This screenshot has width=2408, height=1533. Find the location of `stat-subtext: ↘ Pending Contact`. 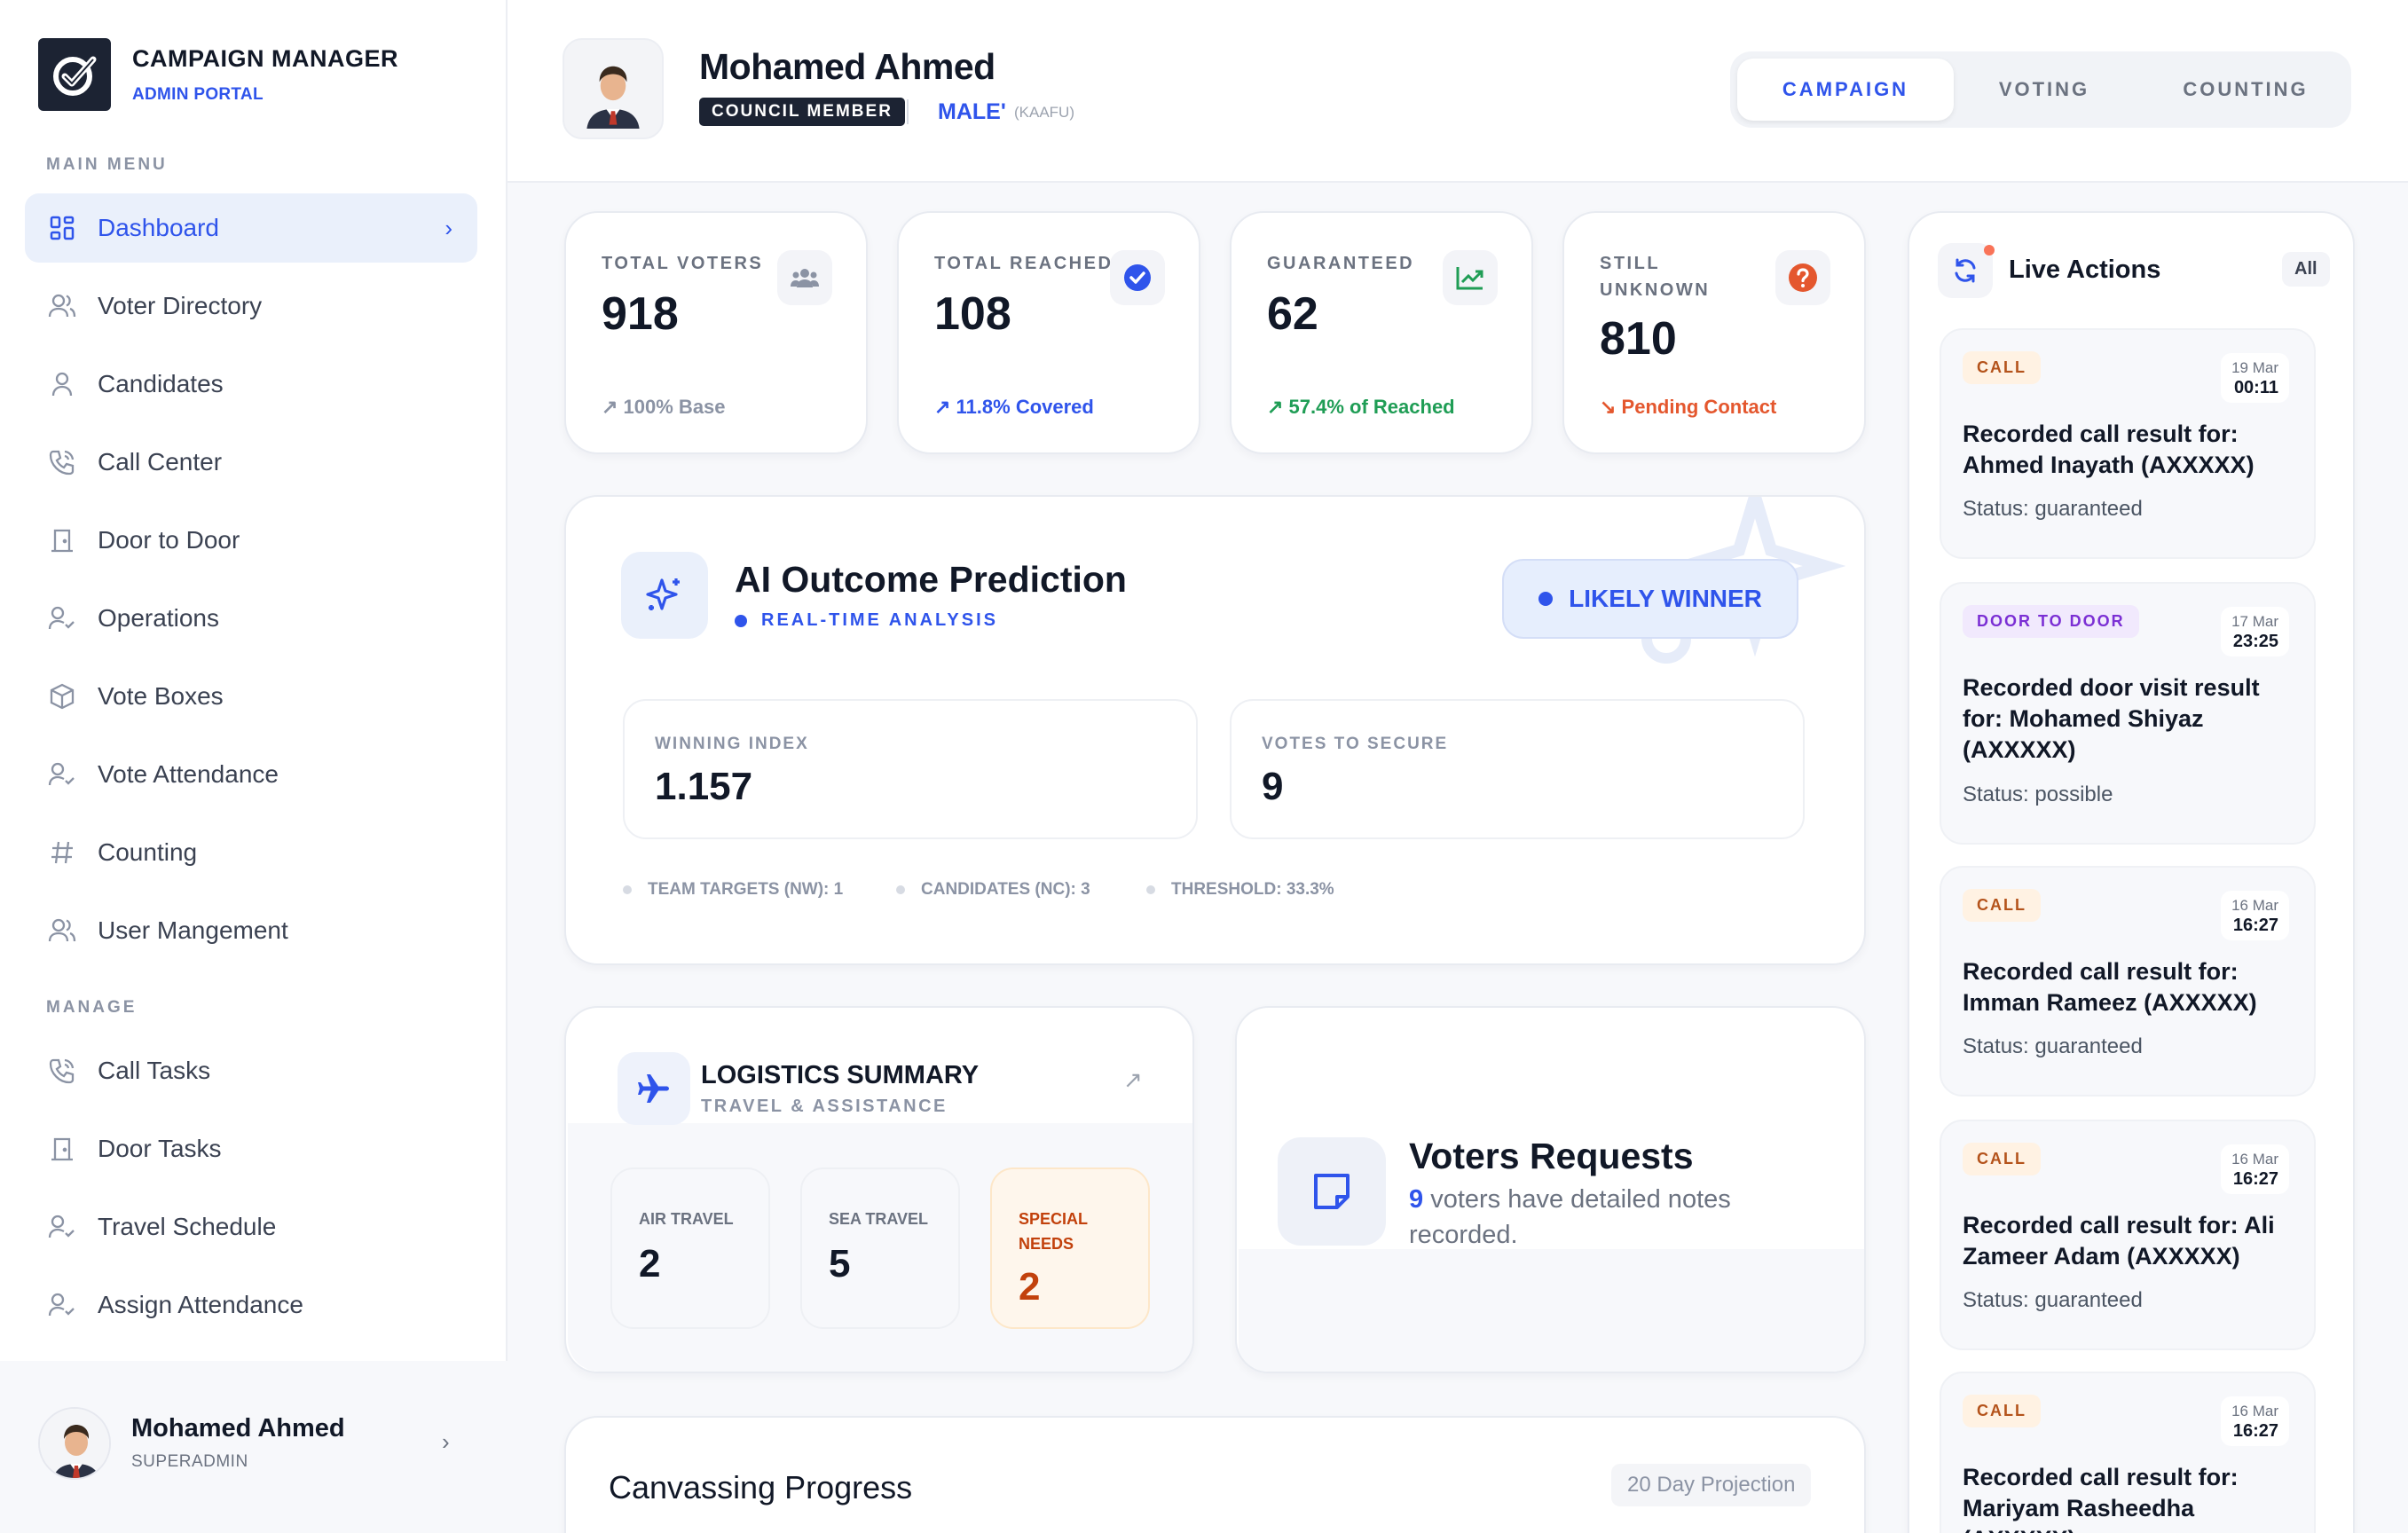

stat-subtext: ↘ Pending Contact is located at coordinates (1688, 407).